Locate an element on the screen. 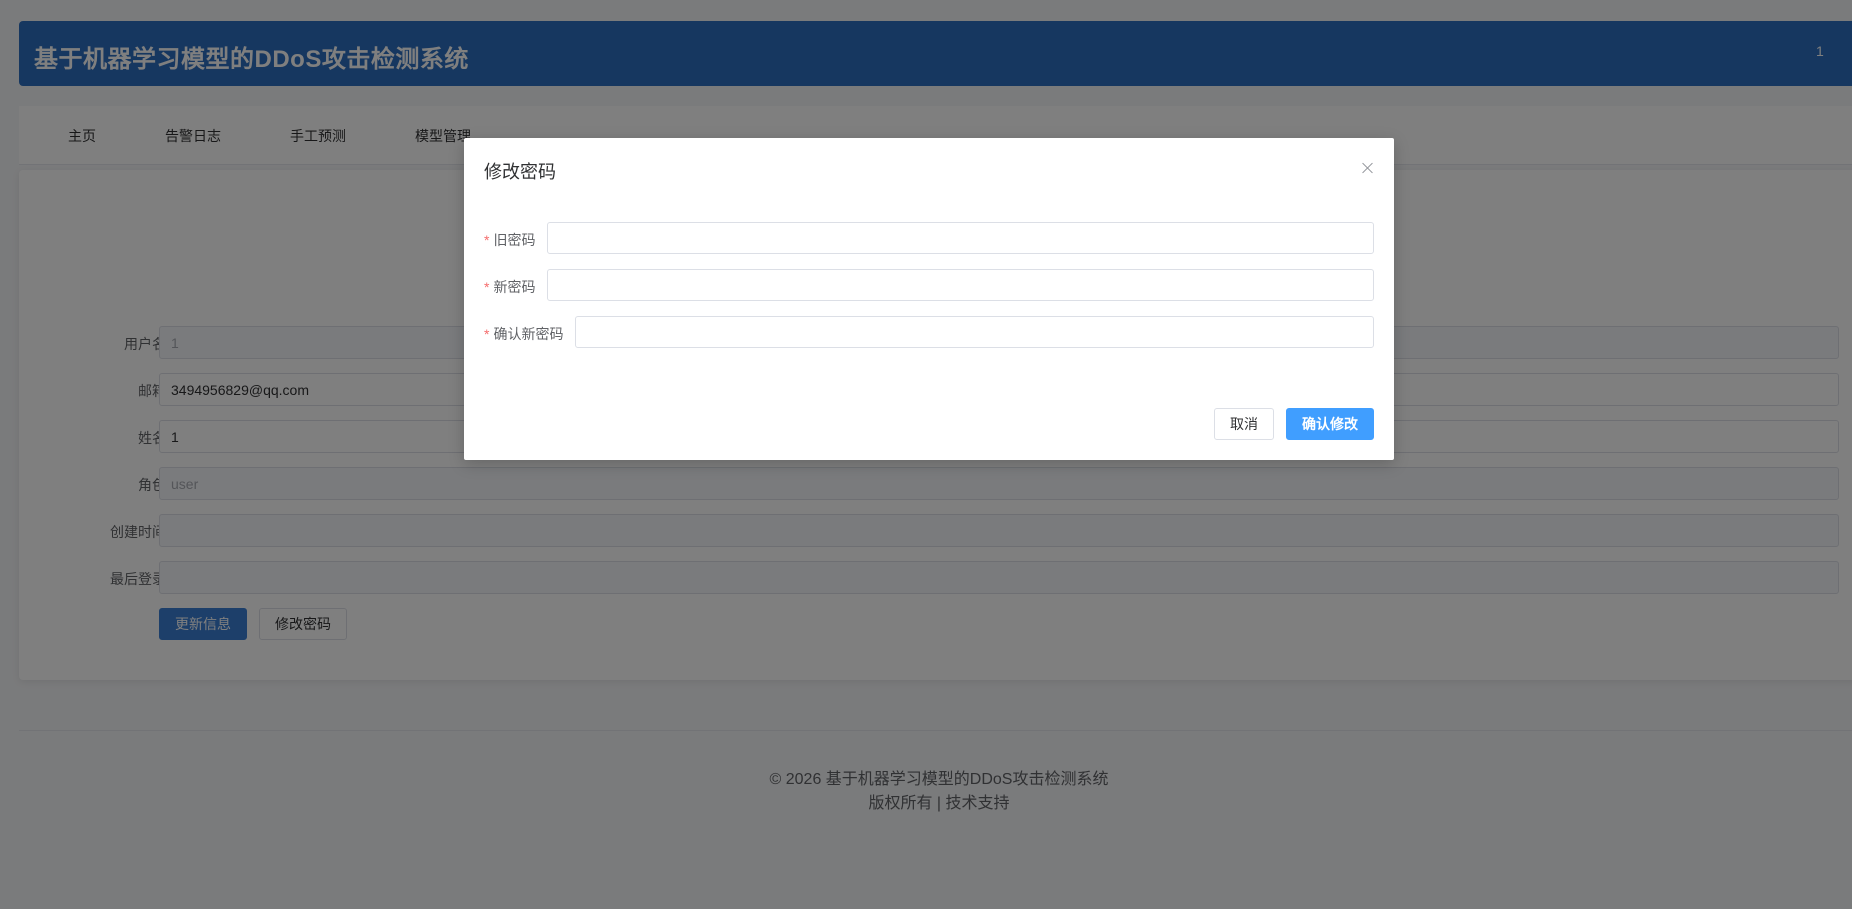  confirm-password-label: * 确认新密码 is located at coordinates (523, 334).